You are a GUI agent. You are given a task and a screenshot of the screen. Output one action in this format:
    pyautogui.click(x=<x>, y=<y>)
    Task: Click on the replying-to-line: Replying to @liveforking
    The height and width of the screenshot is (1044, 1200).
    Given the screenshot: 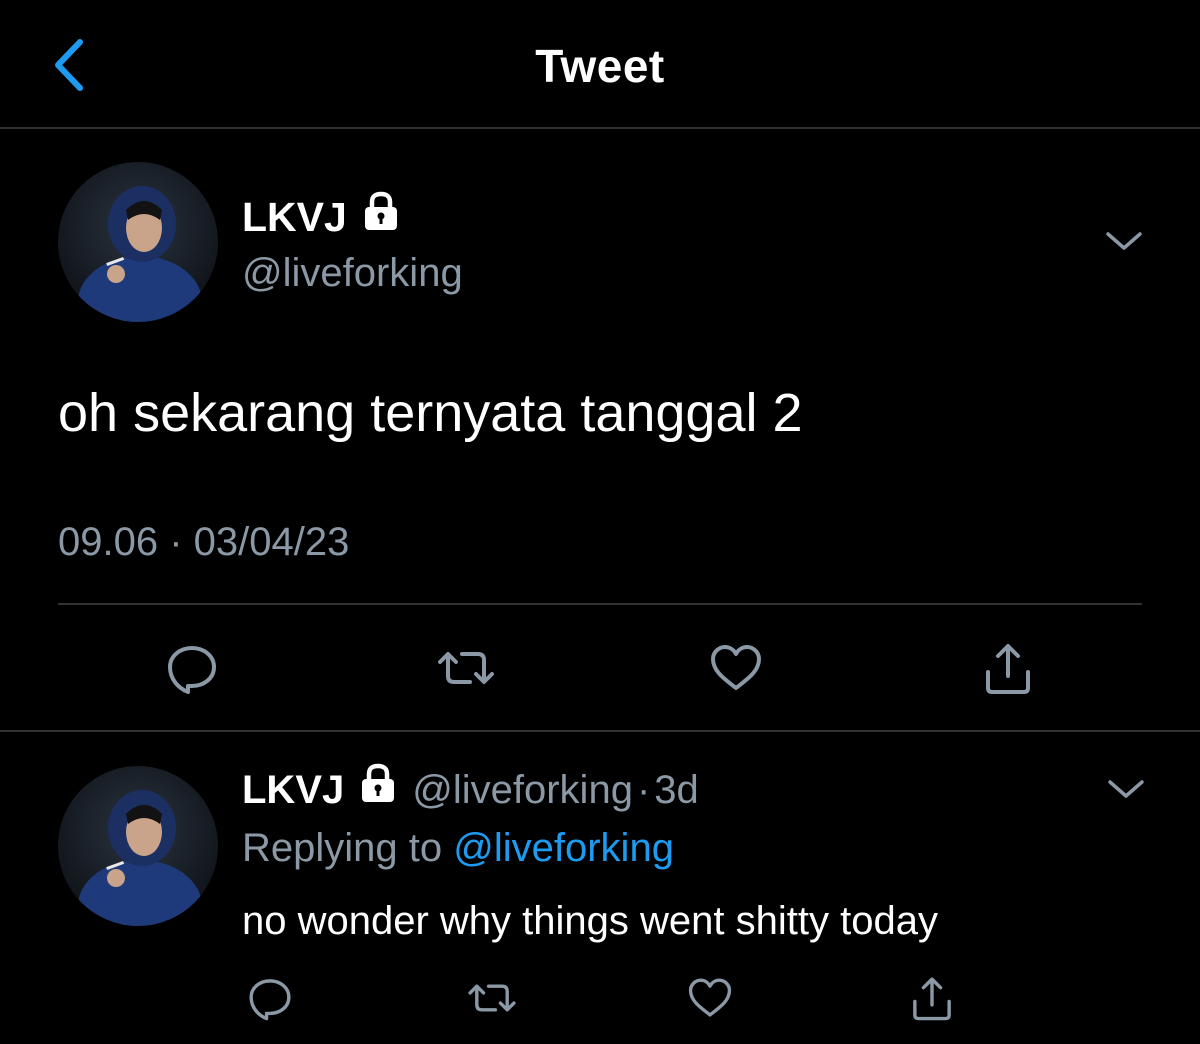 What is the action you would take?
    pyautogui.click(x=458, y=848)
    